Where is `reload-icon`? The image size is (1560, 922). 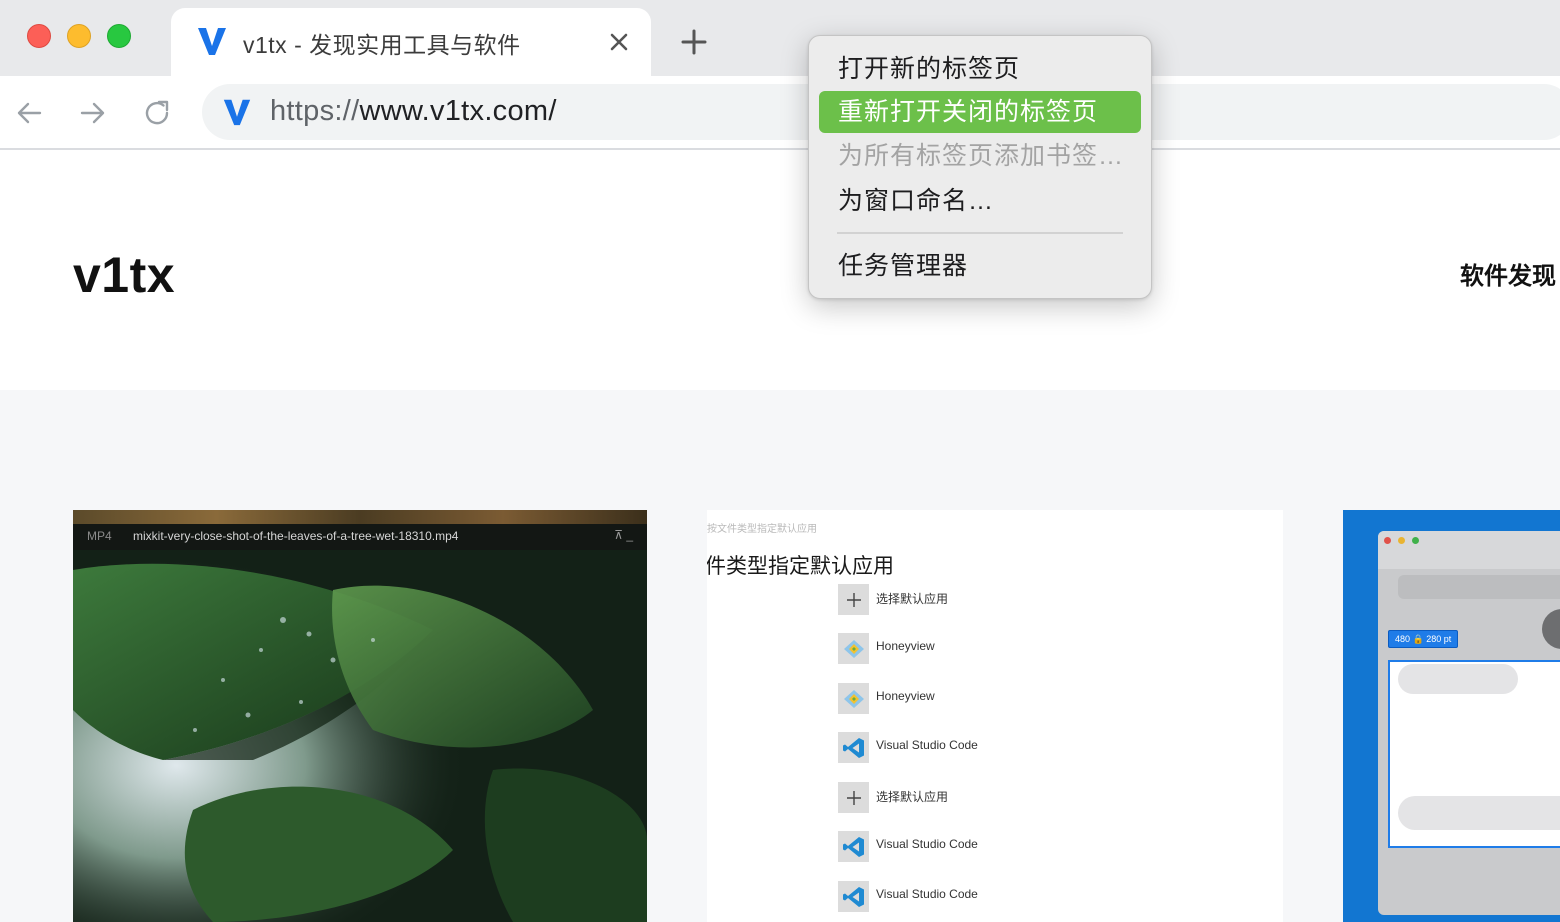
reload-icon is located at coordinates (157, 113).